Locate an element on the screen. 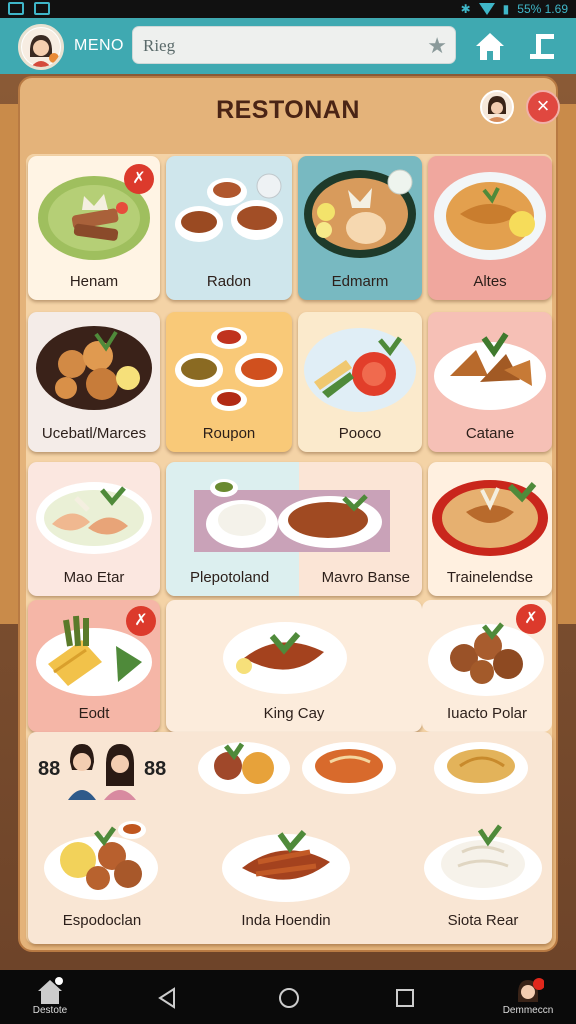 The width and height of the screenshot is (576, 1024). menu-item-label: Pooco is located at coordinates (360, 433).